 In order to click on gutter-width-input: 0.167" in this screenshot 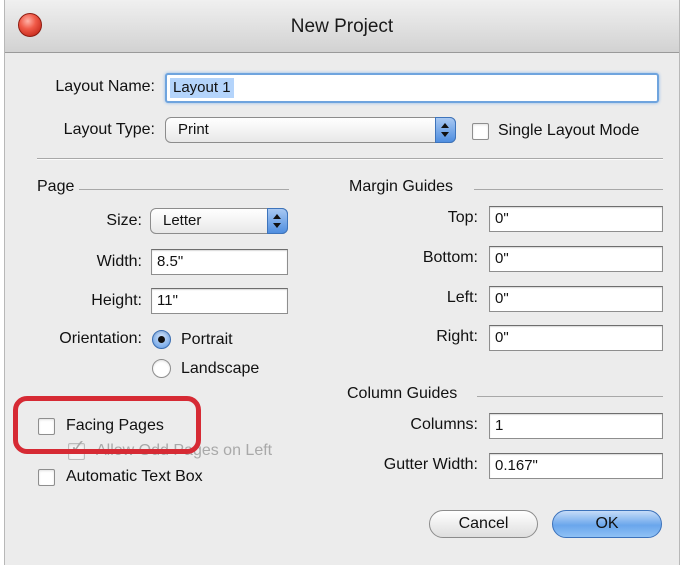, I will do `click(576, 466)`.